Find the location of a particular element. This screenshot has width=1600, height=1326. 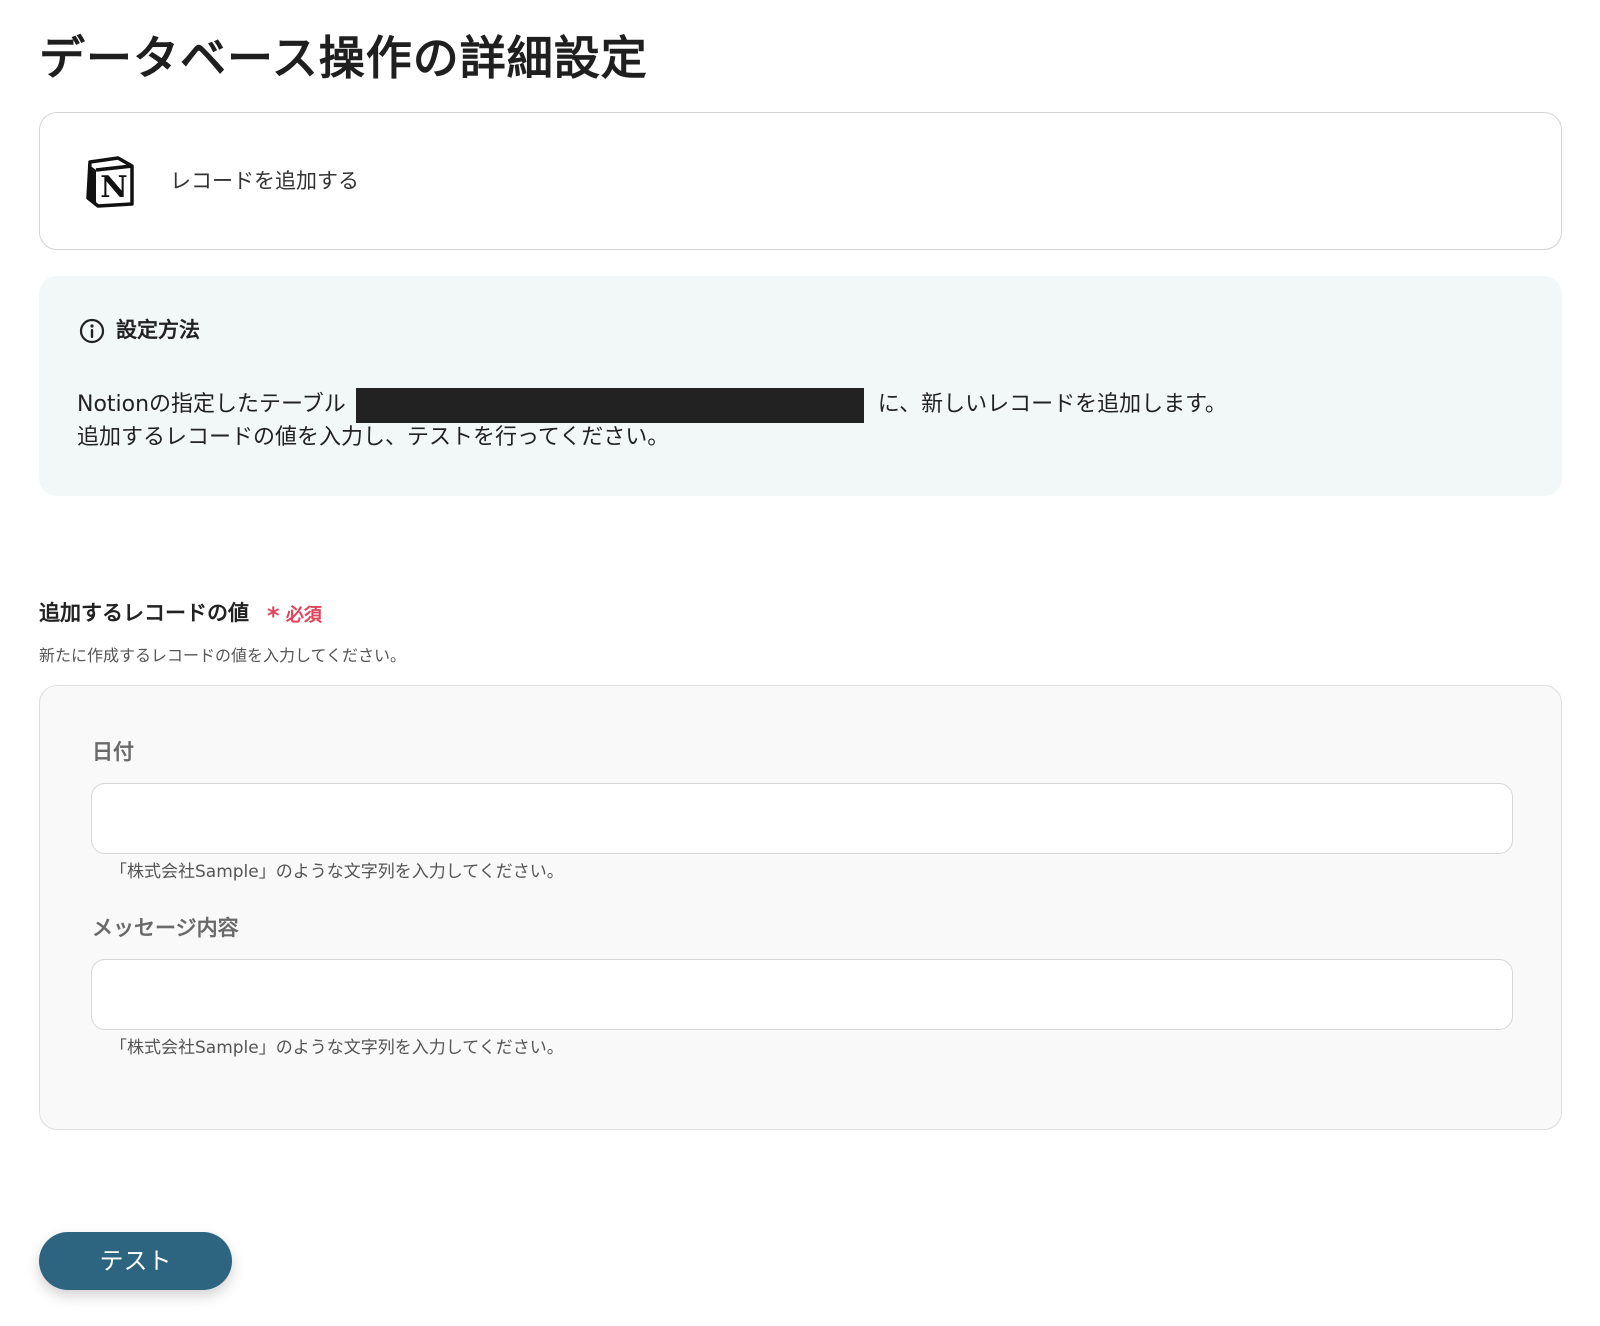

info-title: 設定方法 is located at coordinates (158, 330).